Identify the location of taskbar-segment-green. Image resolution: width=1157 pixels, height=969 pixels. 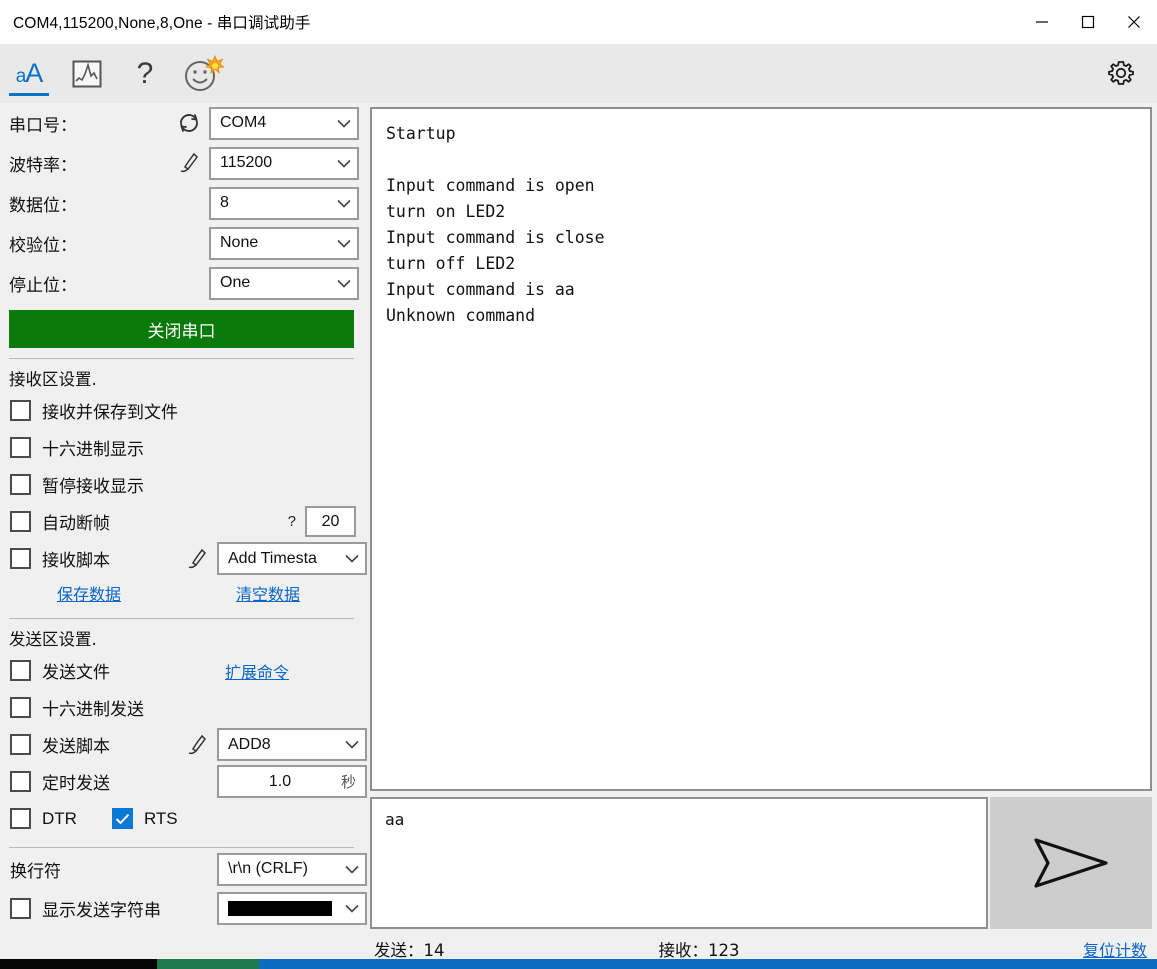
(208, 964).